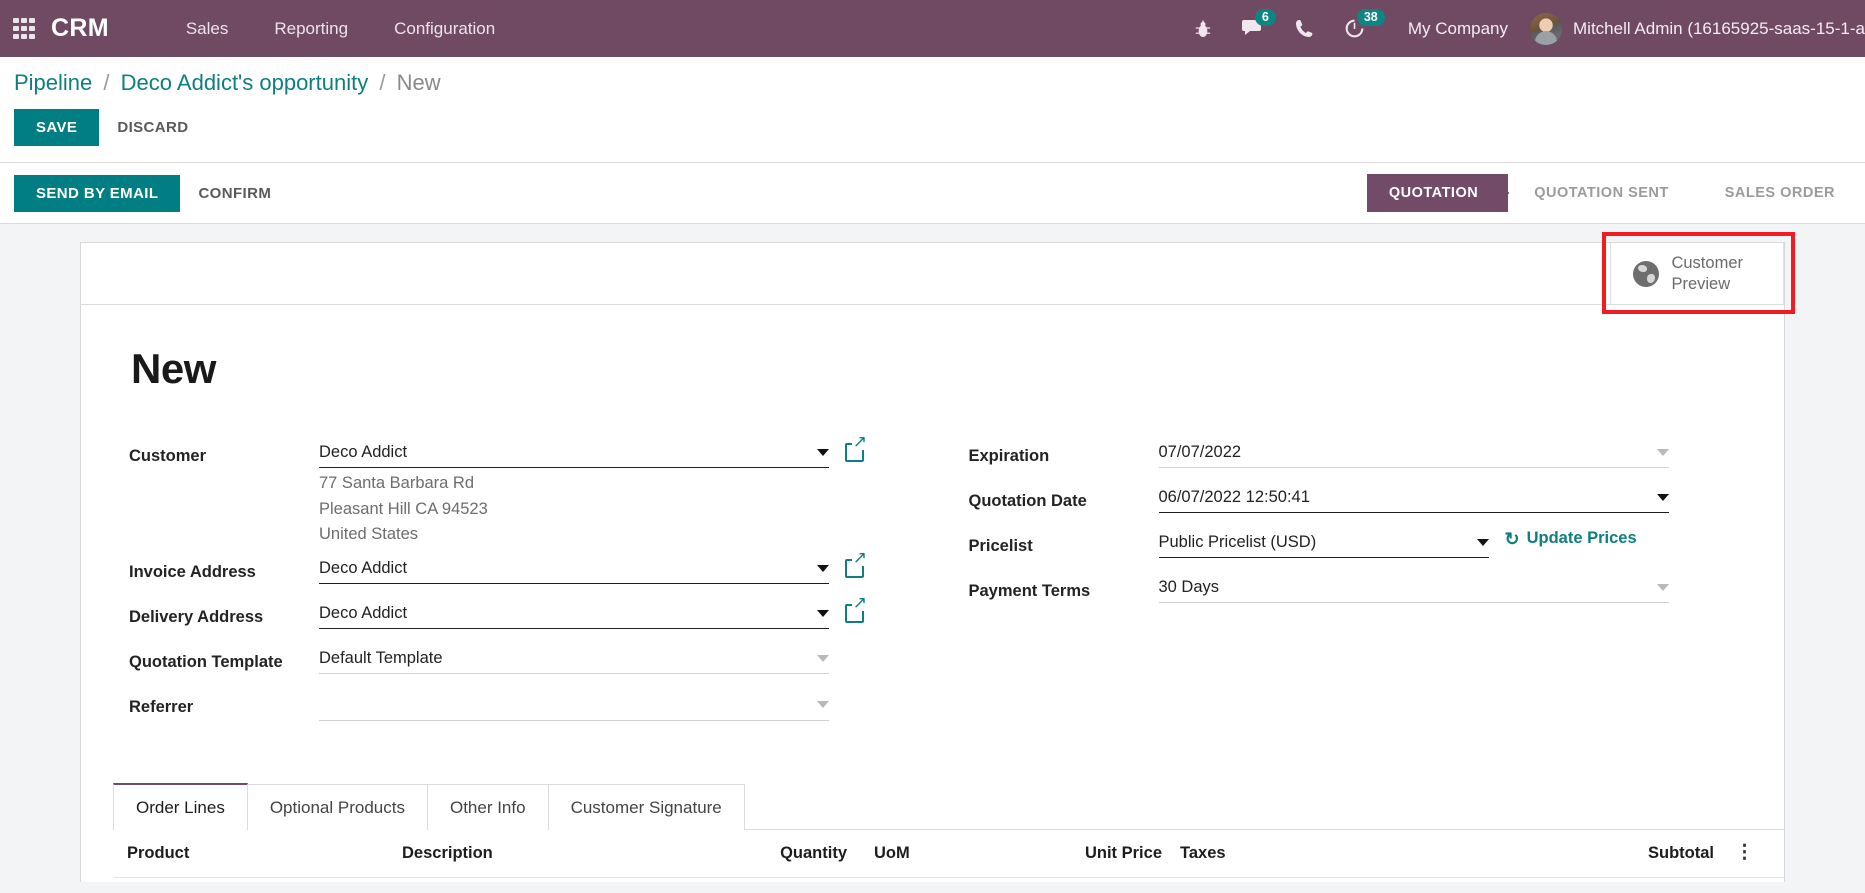 This screenshot has width=1865, height=893. I want to click on field-row-quotation-date: Quotation Date 06/07/2022 12:50:41, so click(1353, 503).